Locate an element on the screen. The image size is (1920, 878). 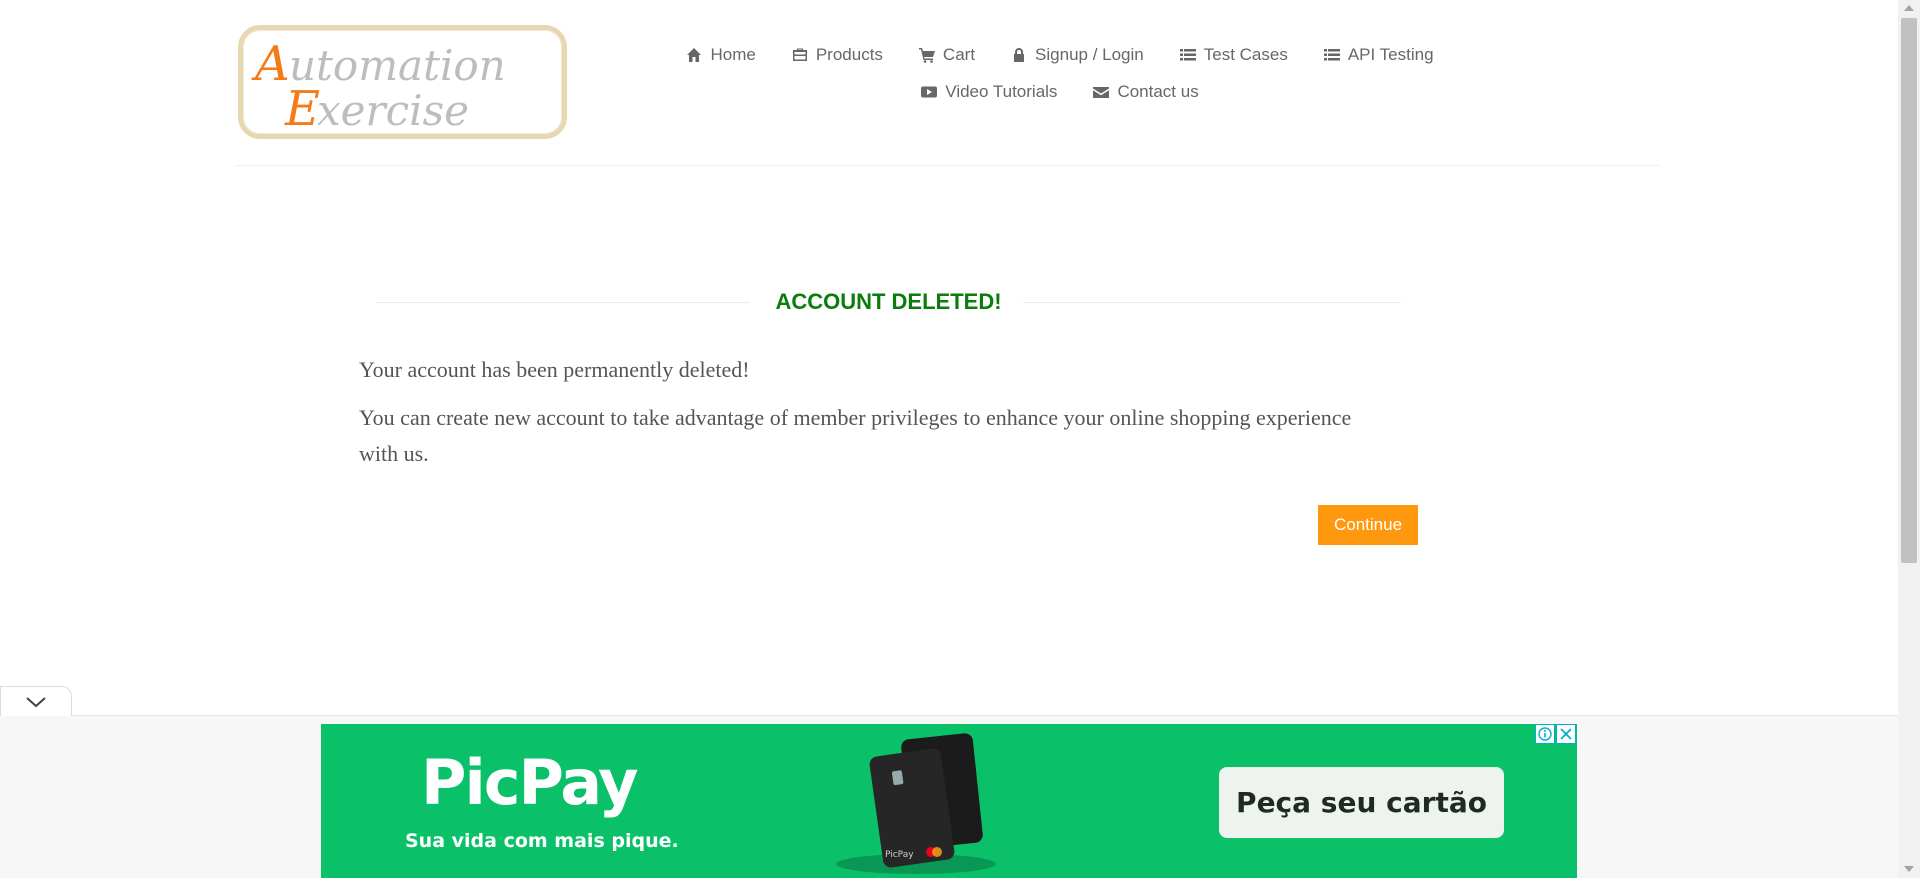
nav-item-contact-us: Contact us is located at coordinates (1146, 91).